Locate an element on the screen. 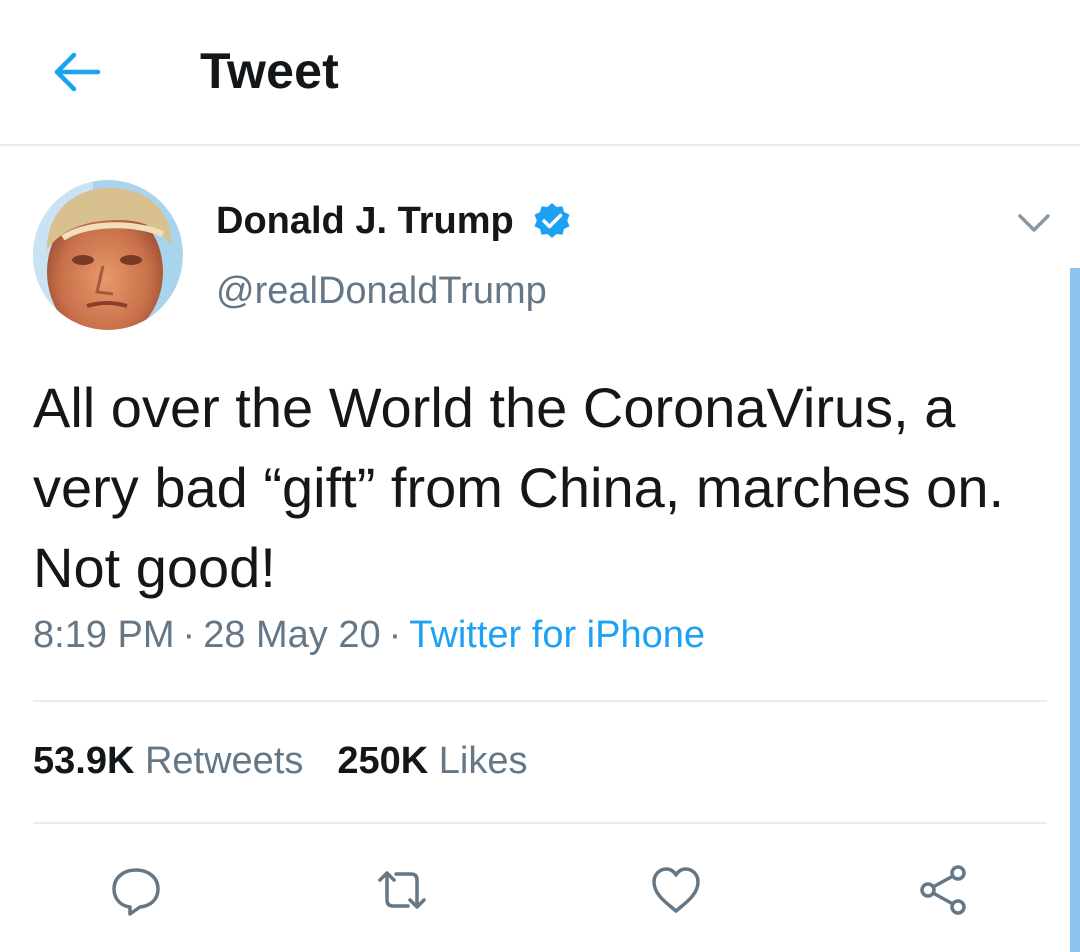 The height and width of the screenshot is (952, 1080). likes-count: 250K is located at coordinates (383, 761).